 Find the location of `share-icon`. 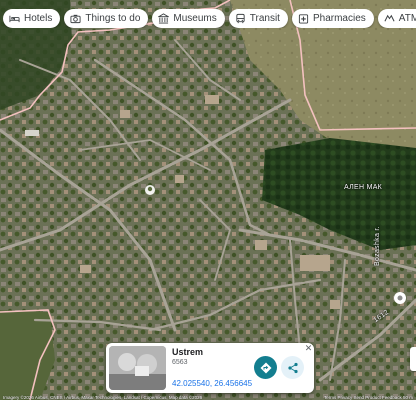

share-icon is located at coordinates (292, 367).